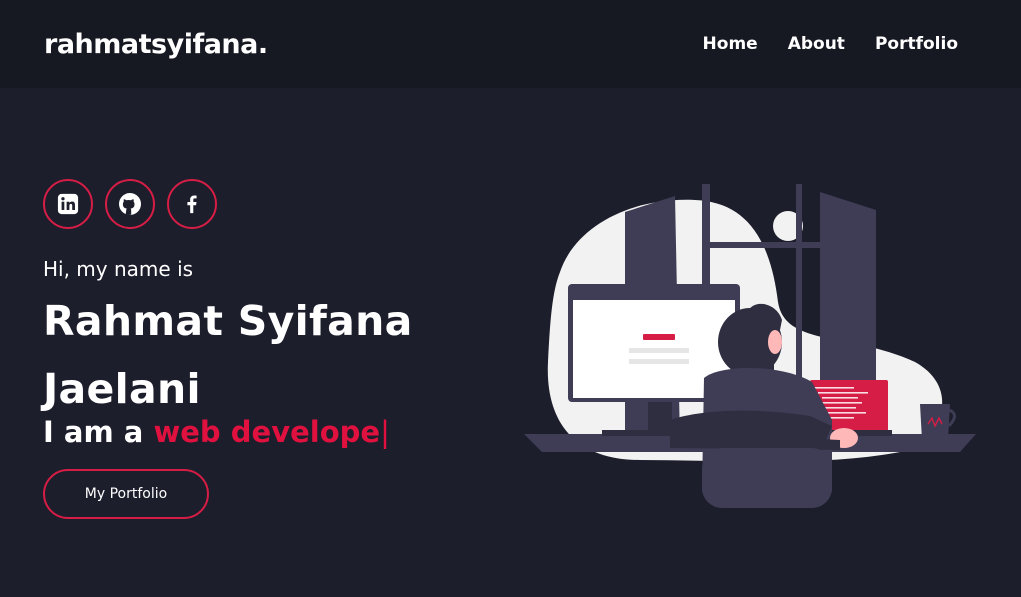 Image resolution: width=1021 pixels, height=597 pixels. I want to click on hero-name: Rahmat Syifana Jaelani, so click(263, 355).